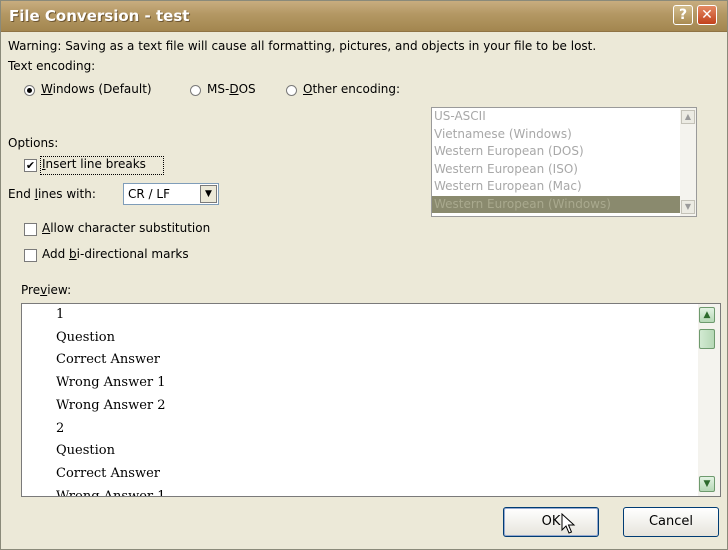  Describe the element at coordinates (115, 254) in the screenshot. I see `checkbox-label: Add bi-directional marks` at that location.